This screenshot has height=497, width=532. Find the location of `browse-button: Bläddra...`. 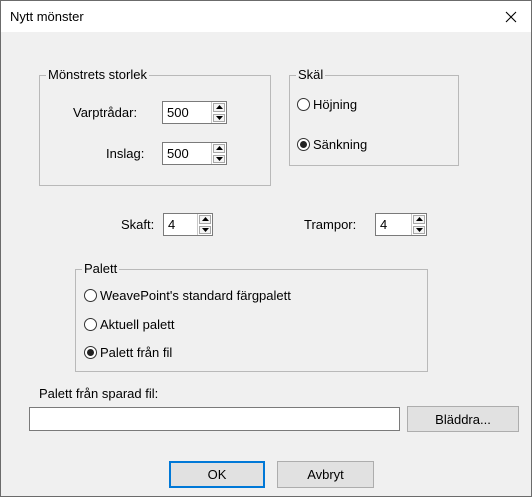

browse-button: Bläddra... is located at coordinates (463, 419).